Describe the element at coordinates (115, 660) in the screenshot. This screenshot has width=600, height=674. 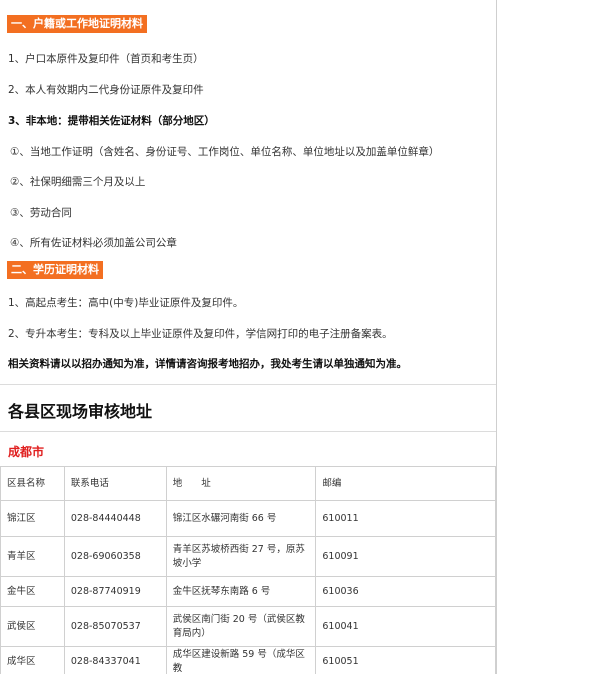
I see `table-cell: 028-84337041` at that location.